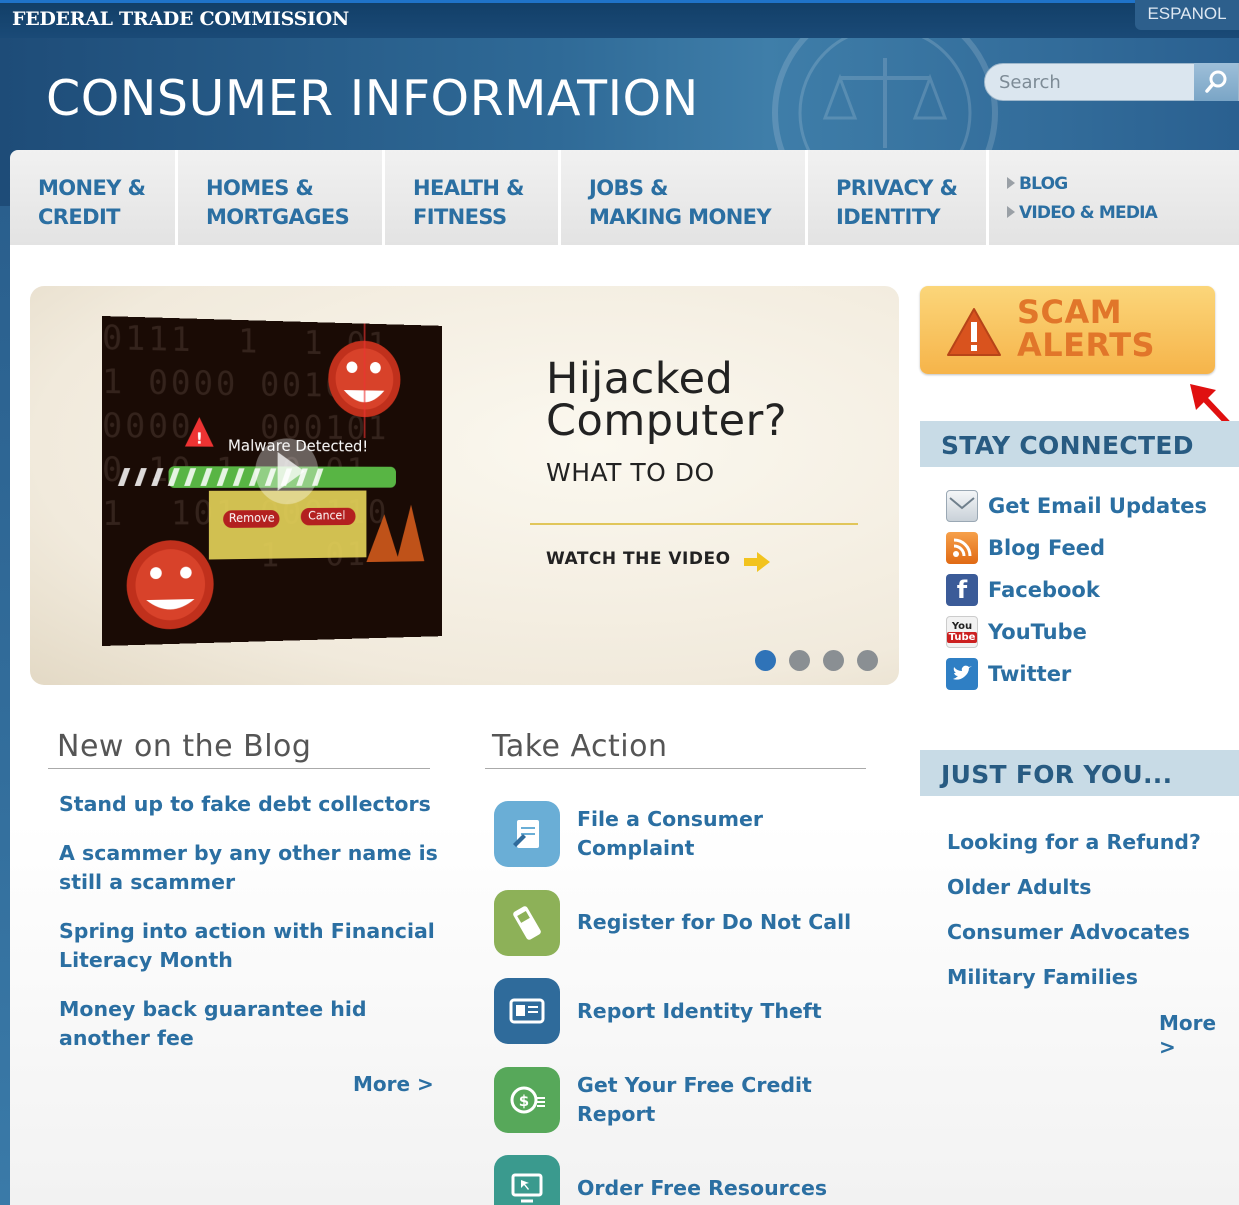  I want to click on agency-bar: FEDERAL TRADE COMMISSION ESPANOL, so click(619, 19).